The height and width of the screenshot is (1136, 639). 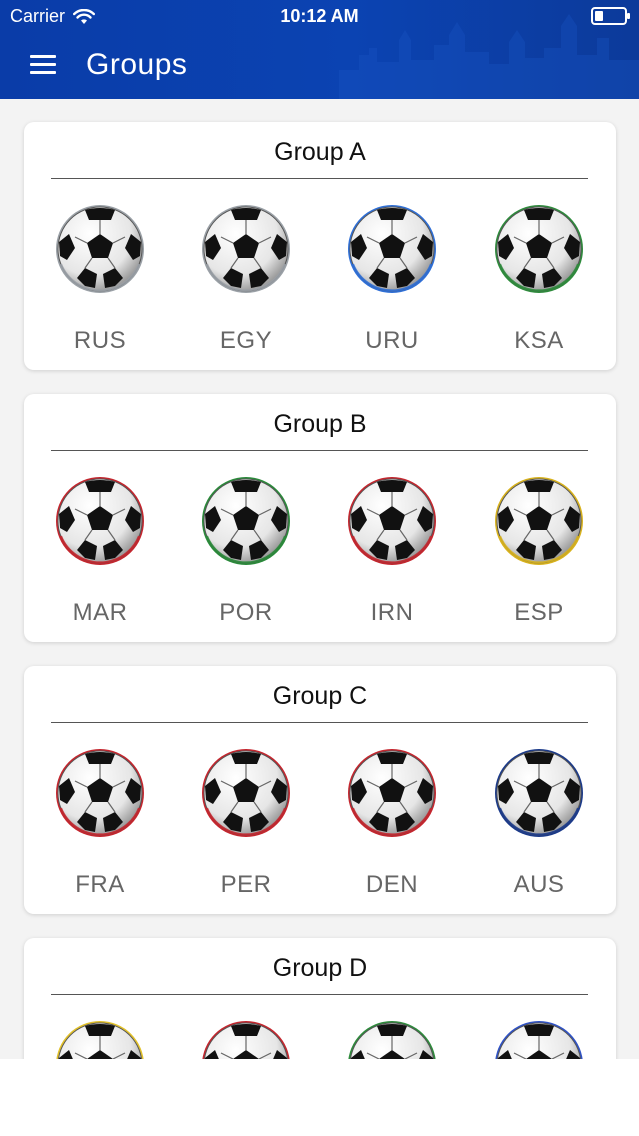 I want to click on team-code: PER, so click(x=246, y=884).